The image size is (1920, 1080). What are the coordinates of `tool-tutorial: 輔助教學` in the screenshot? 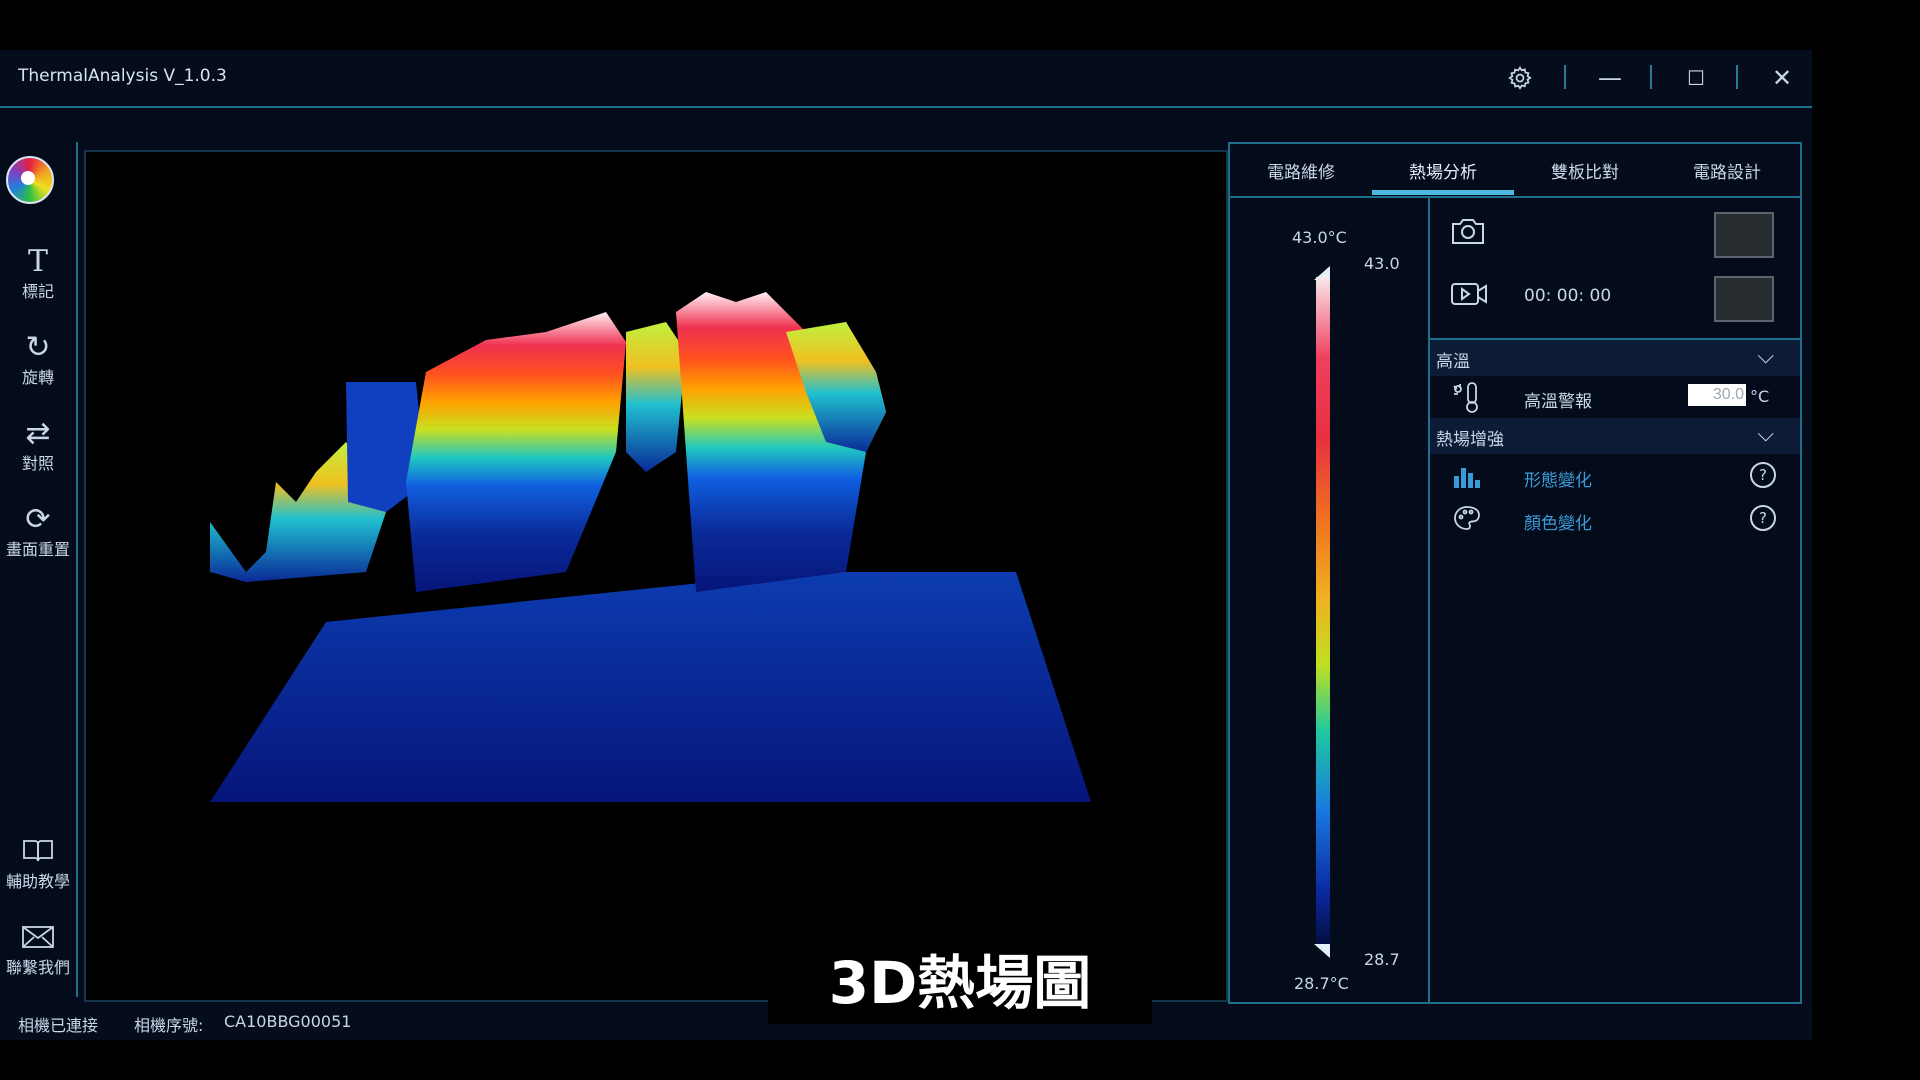 It's located at (38, 862).